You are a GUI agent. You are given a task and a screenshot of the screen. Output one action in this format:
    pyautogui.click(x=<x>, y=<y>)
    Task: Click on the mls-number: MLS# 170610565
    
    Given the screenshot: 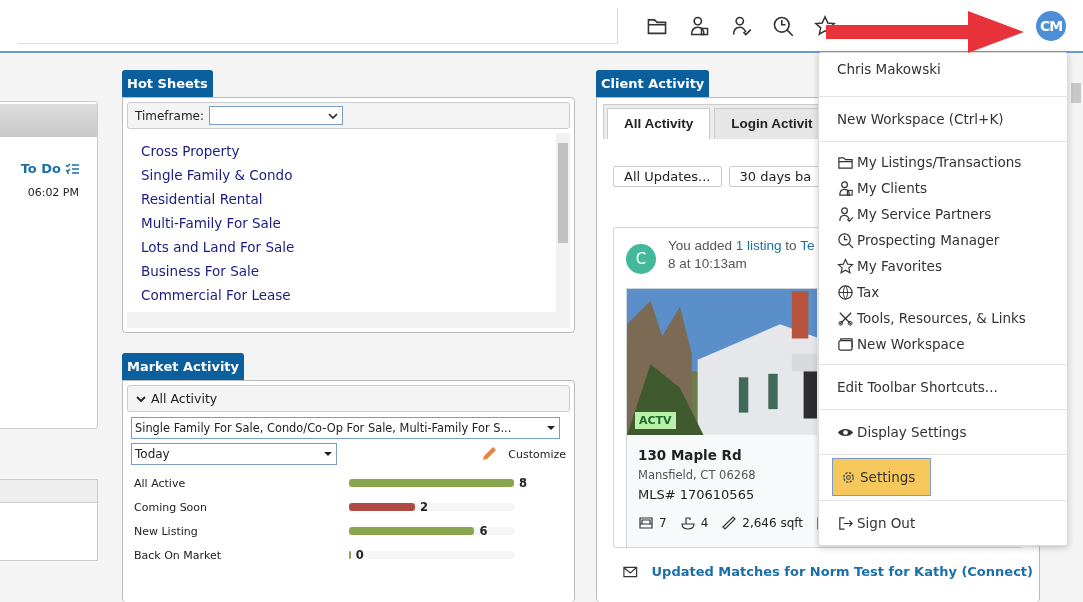 What is the action you would take?
    pyautogui.click(x=696, y=494)
    